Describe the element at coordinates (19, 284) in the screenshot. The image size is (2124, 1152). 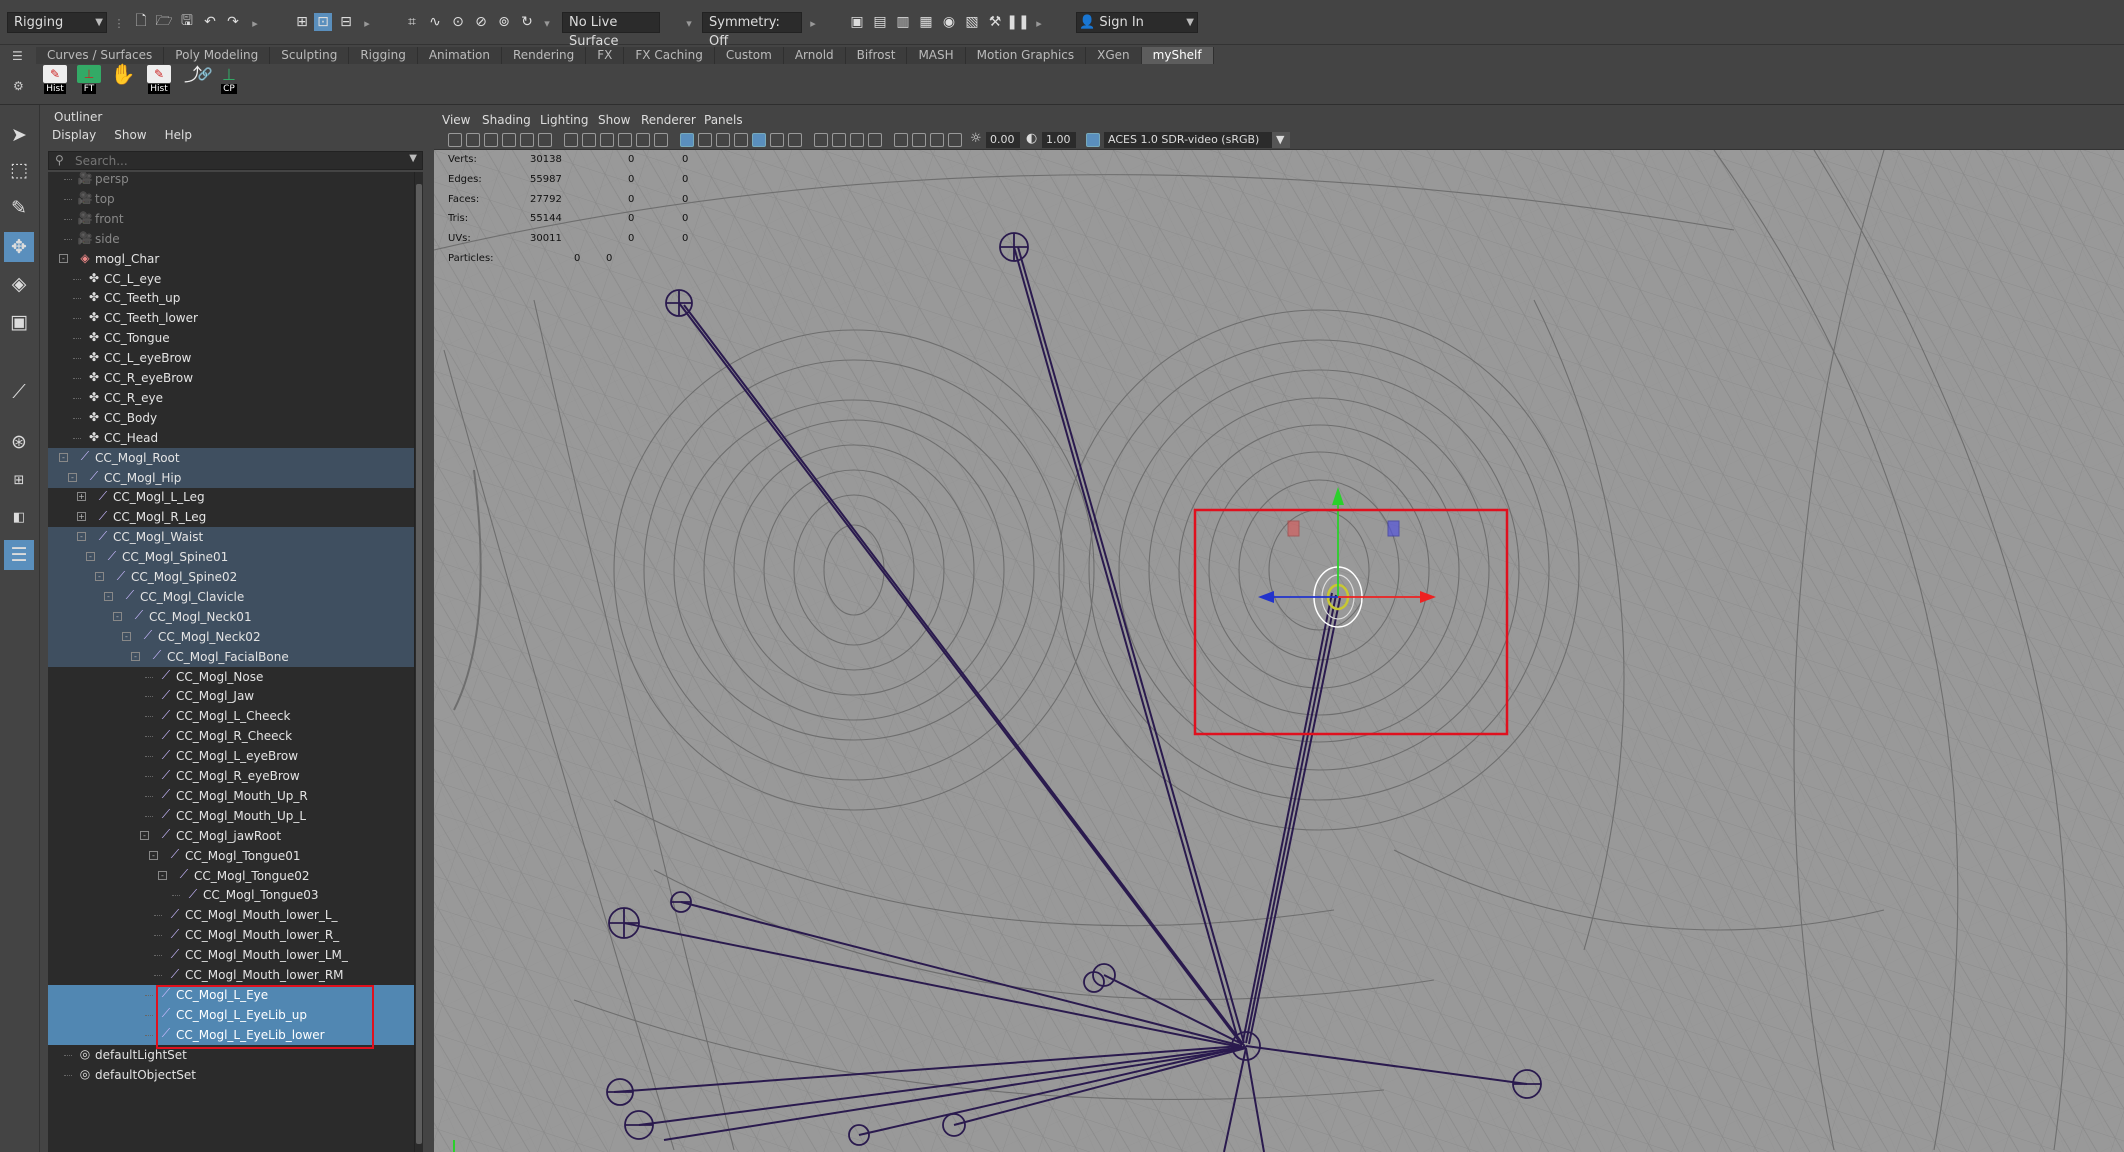
I see `rotate-tool-icon: ◈` at that location.